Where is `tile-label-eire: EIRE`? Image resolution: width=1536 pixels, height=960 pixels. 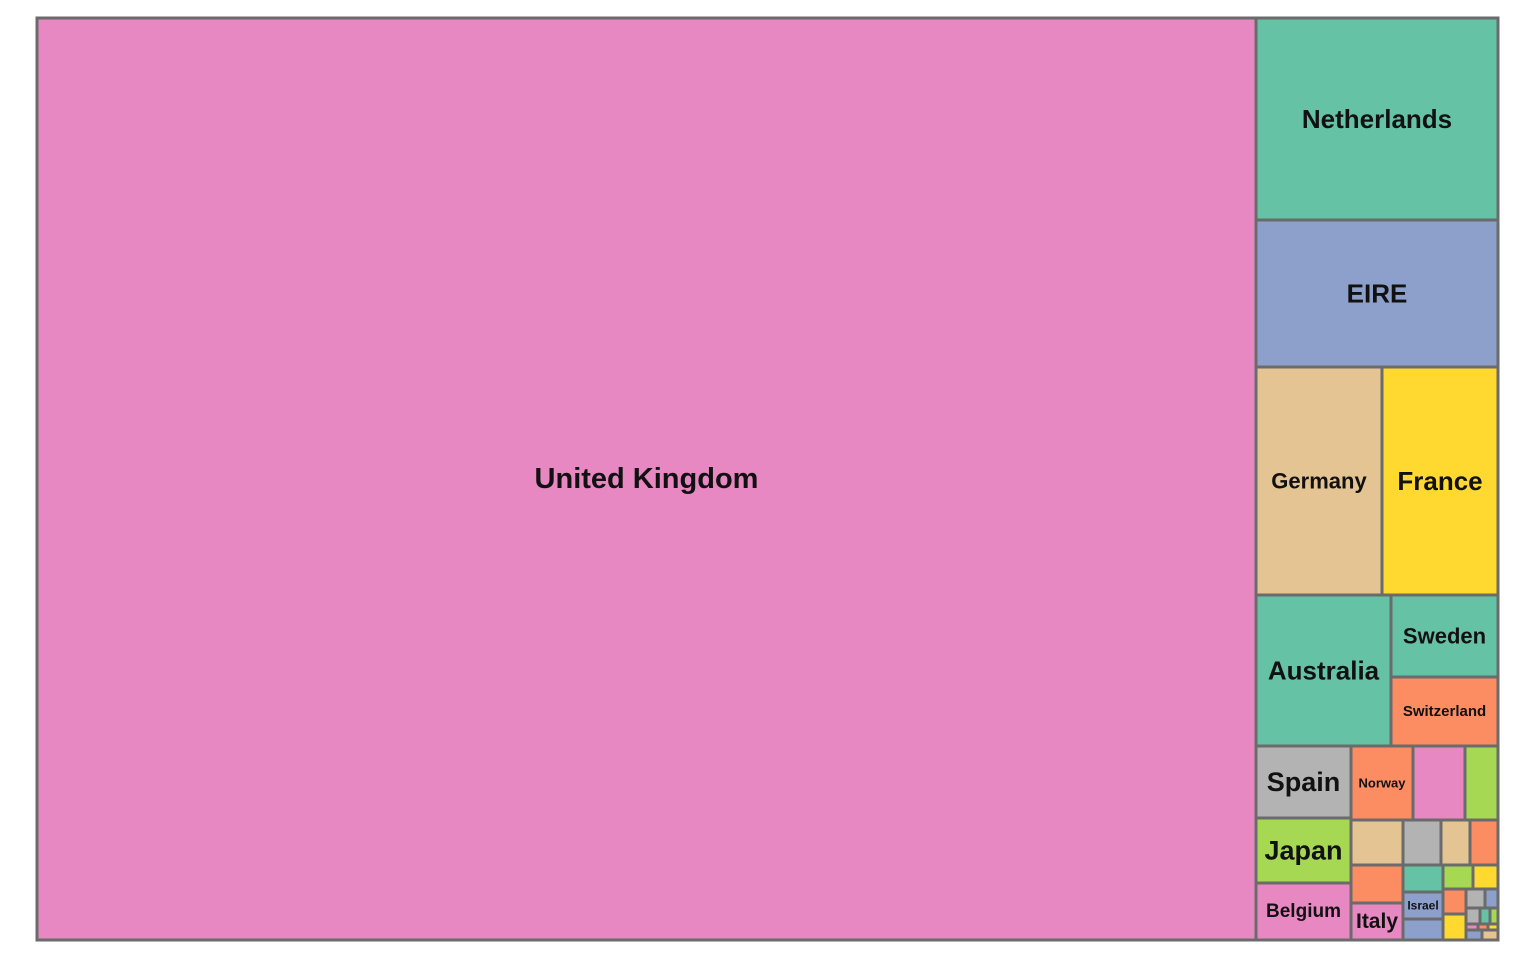
tile-label-eire: EIRE is located at coordinates (1377, 294).